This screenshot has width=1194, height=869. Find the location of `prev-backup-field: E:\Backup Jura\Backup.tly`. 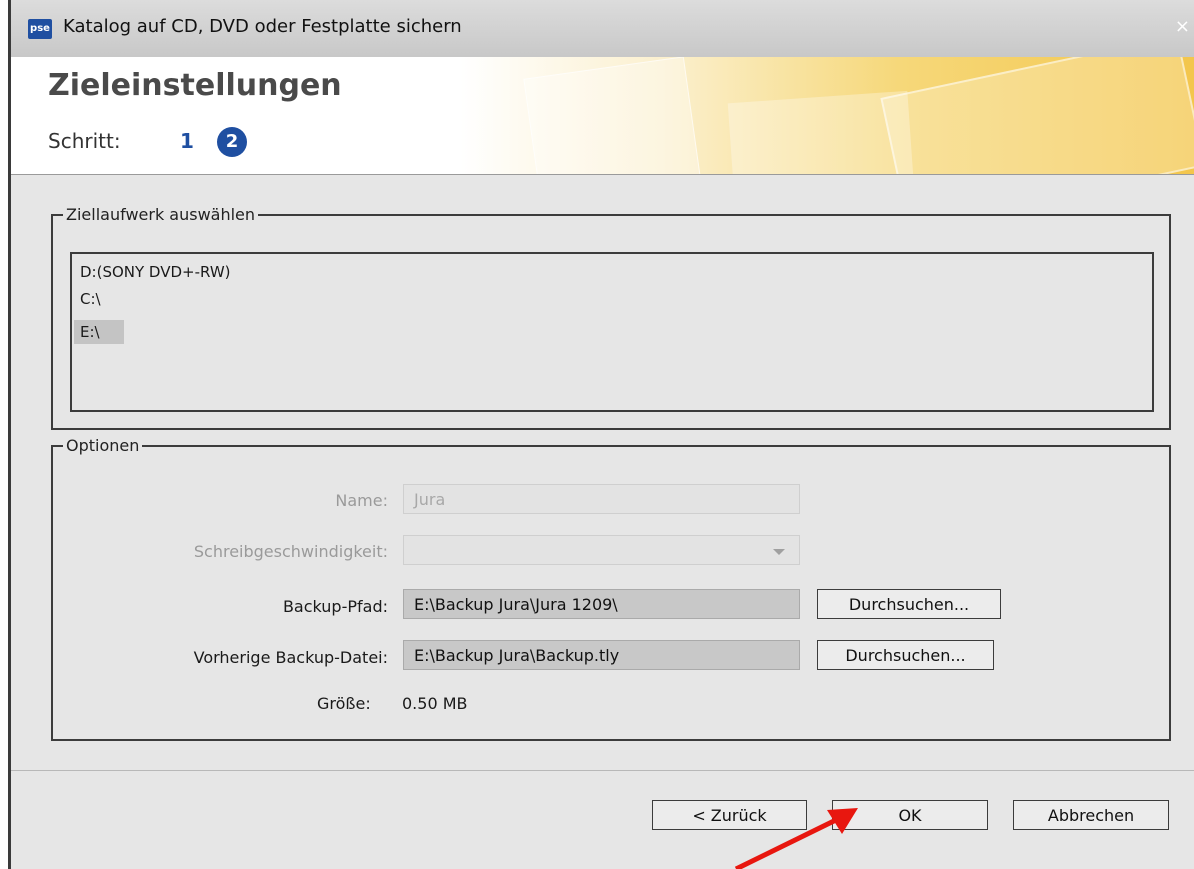

prev-backup-field: E:\Backup Jura\Backup.tly is located at coordinates (601, 655).